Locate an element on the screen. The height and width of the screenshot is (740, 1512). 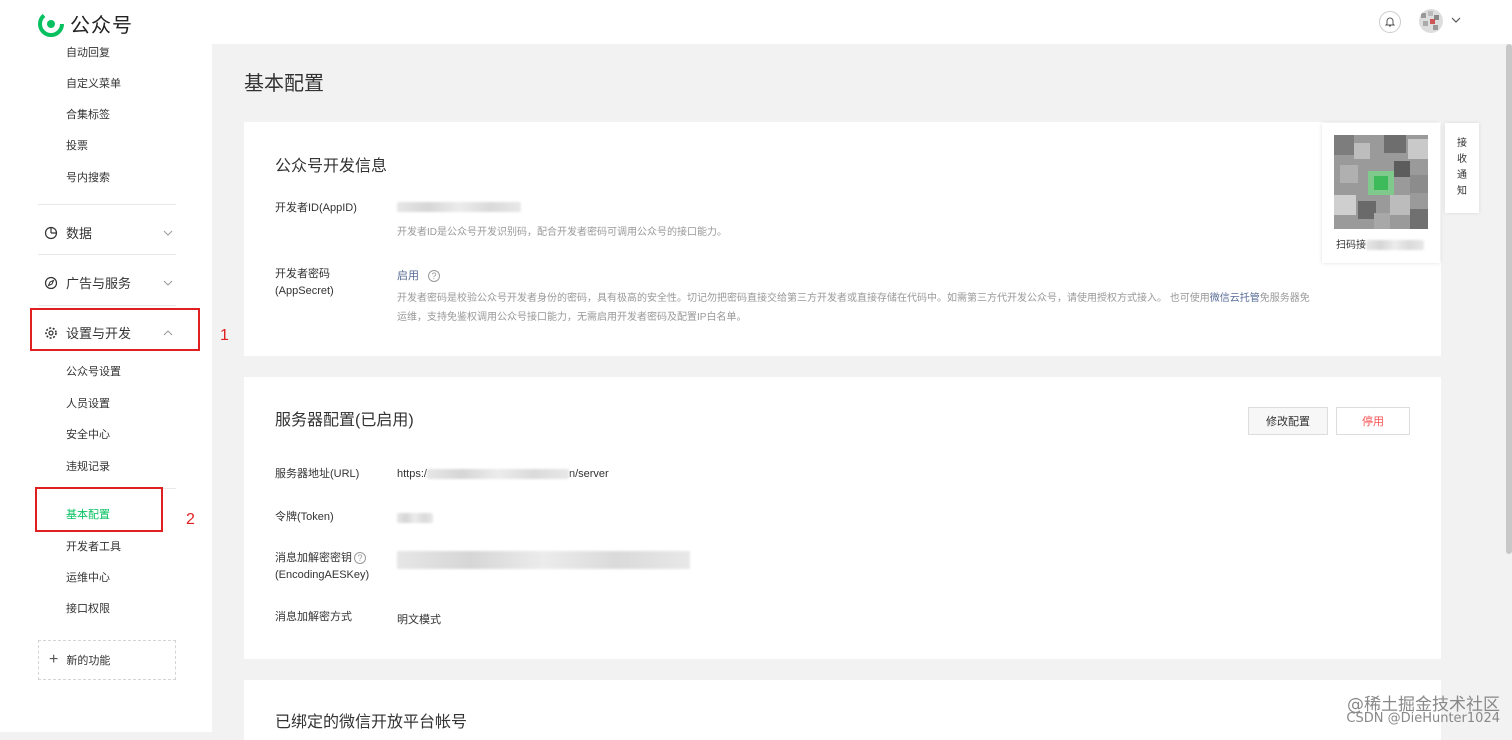
server-url-label: 服务器地址(URL) is located at coordinates (317, 474).